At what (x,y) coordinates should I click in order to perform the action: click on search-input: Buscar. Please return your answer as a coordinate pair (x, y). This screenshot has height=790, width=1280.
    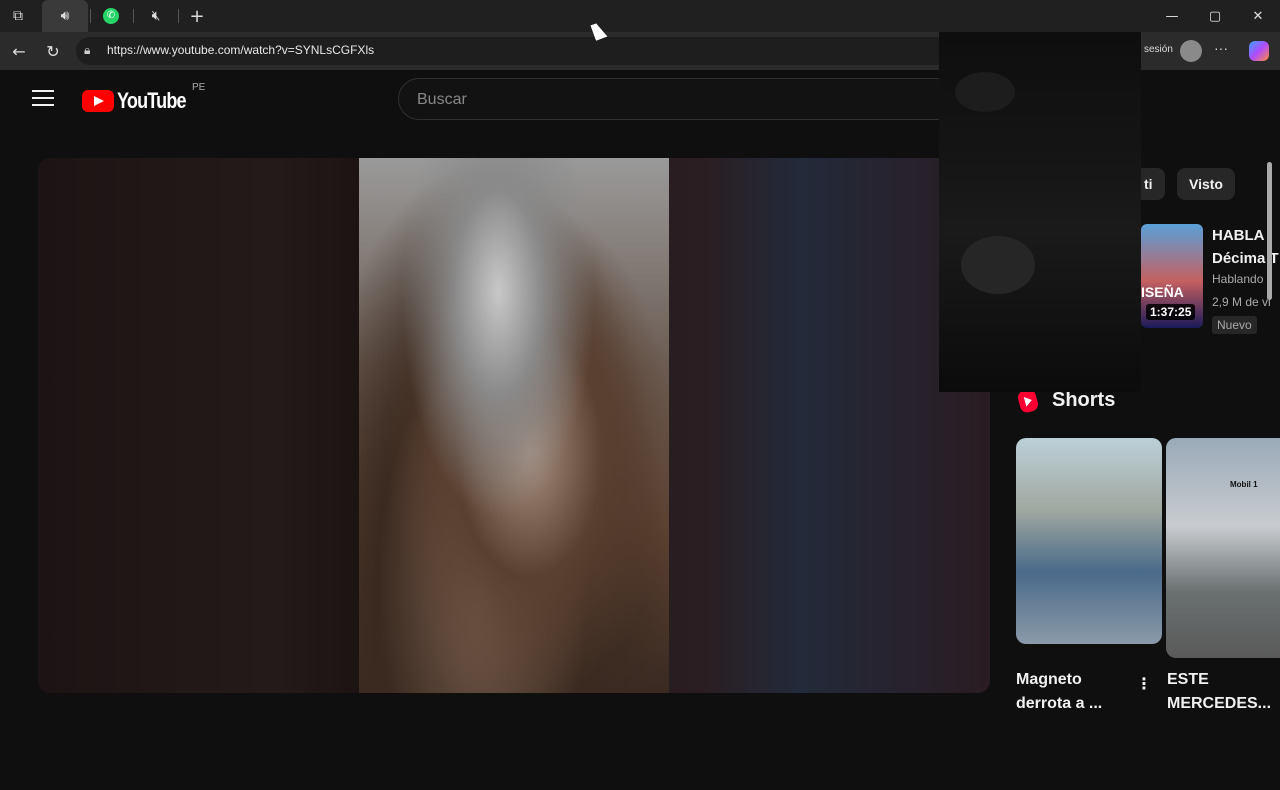
    Looking at the image, I should click on (678, 99).